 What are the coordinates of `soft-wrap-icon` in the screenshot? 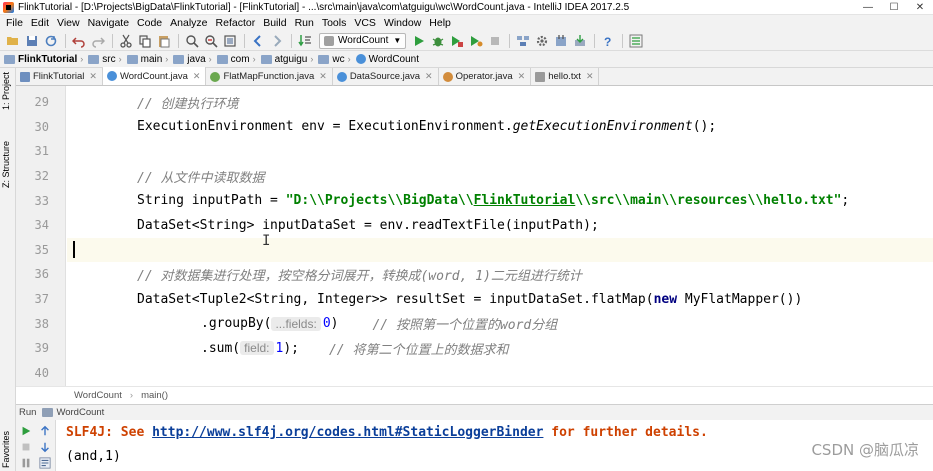 It's located at (45, 463).